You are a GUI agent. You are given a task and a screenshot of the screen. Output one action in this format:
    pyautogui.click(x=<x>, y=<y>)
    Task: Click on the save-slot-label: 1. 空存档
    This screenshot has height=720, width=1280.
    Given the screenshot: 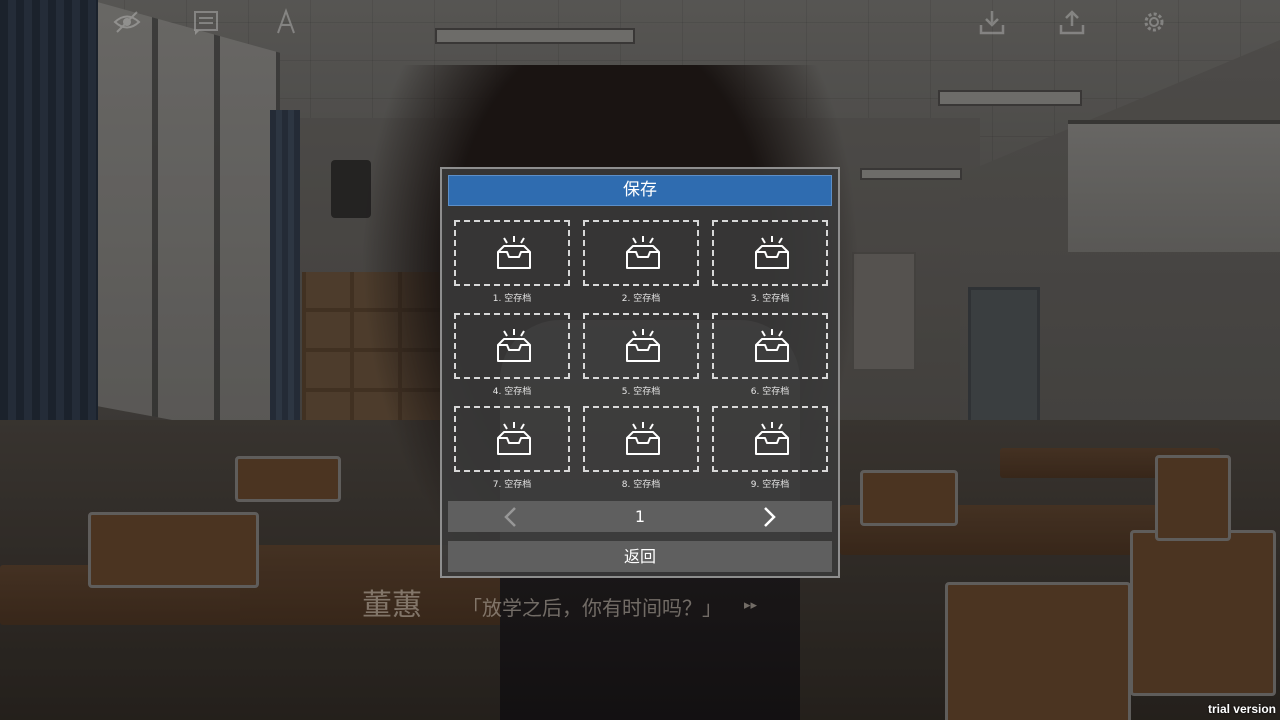 What is the action you would take?
    pyautogui.click(x=512, y=299)
    